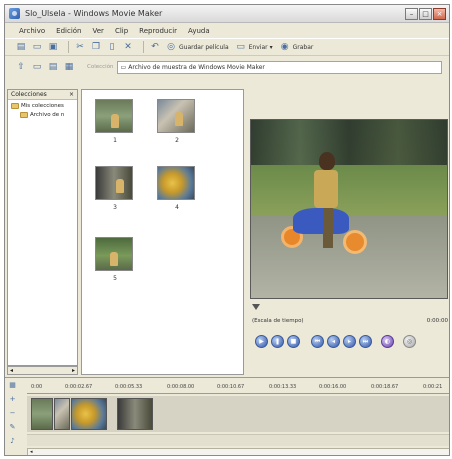 Image resolution: width=452 pixels, height=459 pixels. I want to click on clip-item: 5, so click(115, 259).